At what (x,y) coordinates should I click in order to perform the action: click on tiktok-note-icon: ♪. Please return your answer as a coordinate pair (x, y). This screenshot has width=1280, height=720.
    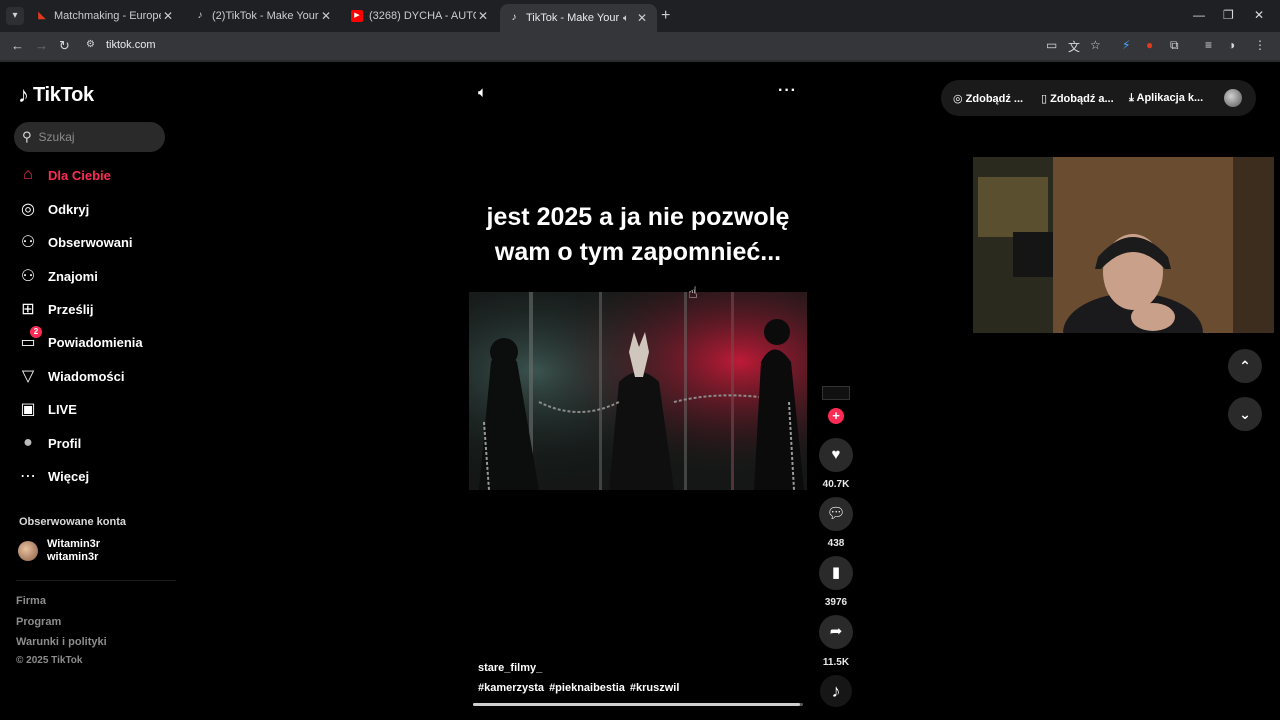
    Looking at the image, I should click on (23, 94).